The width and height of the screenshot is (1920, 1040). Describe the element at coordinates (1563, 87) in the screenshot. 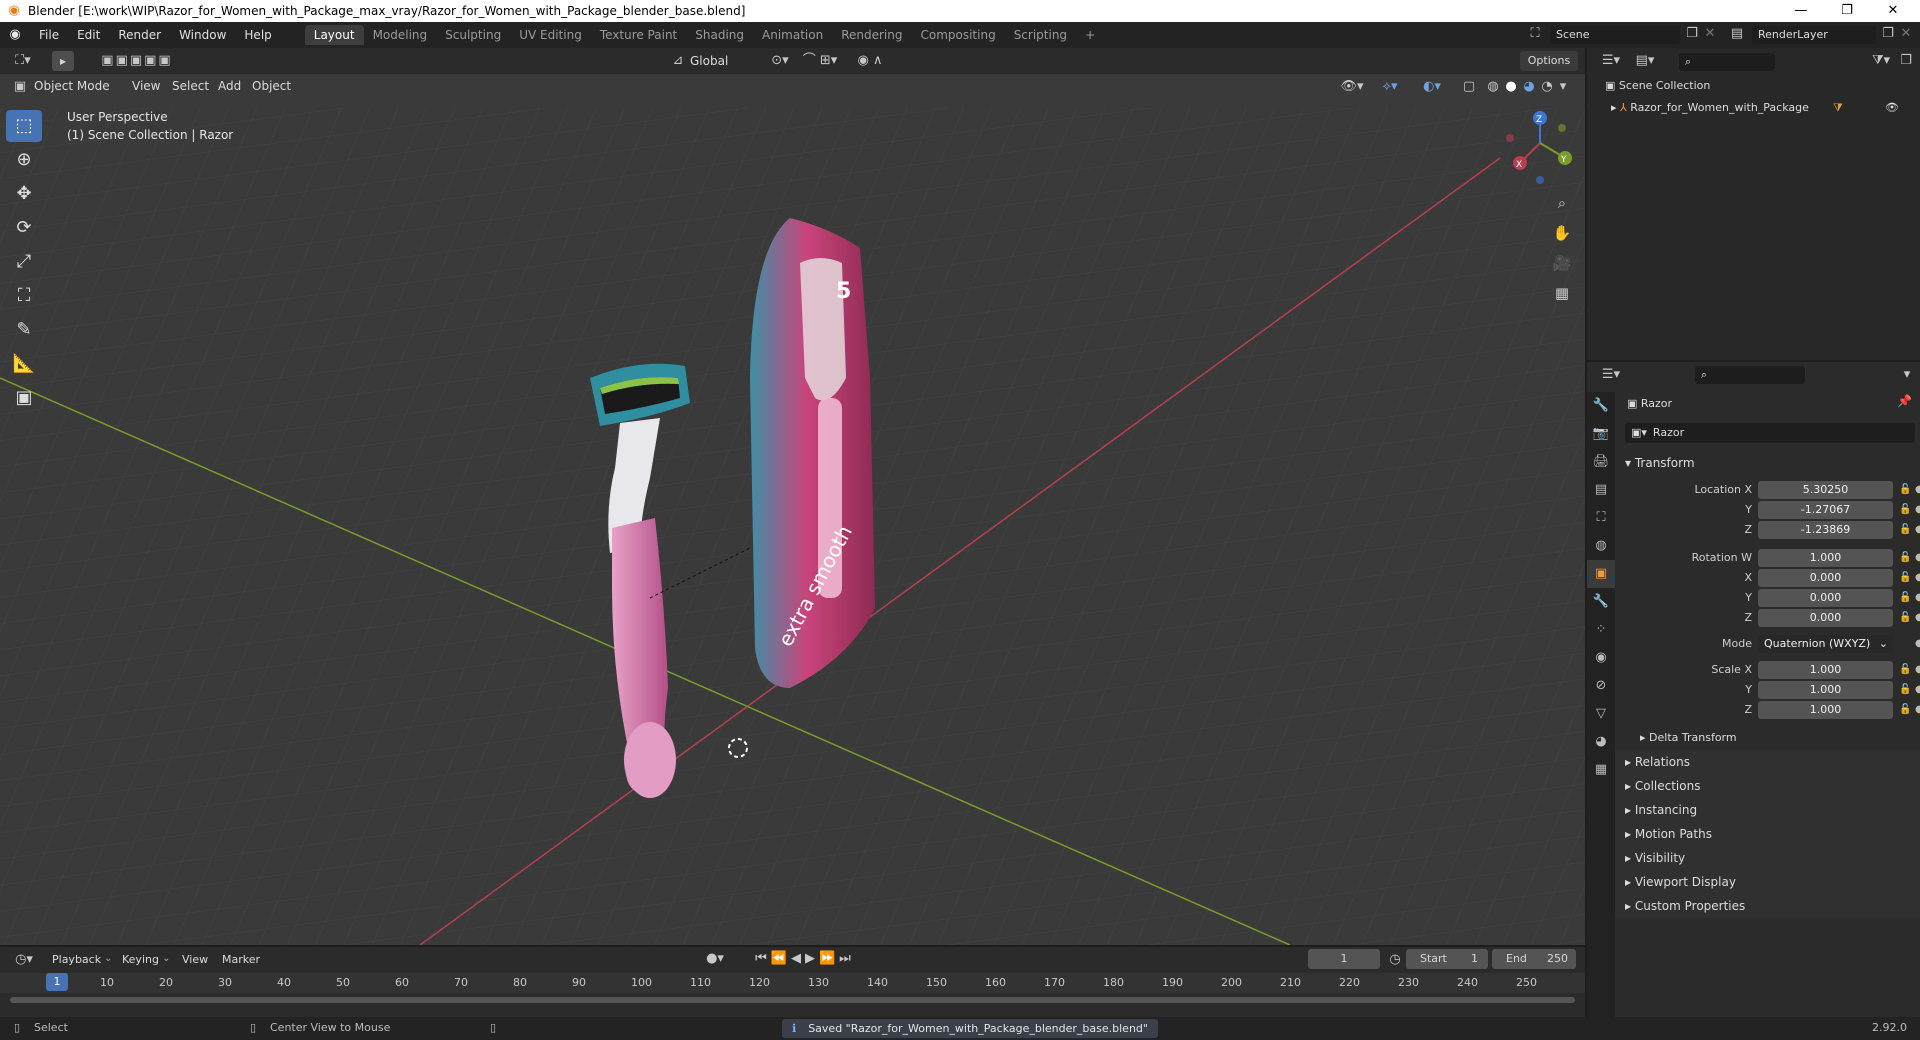

I see `shading-options-icon: ▾` at that location.